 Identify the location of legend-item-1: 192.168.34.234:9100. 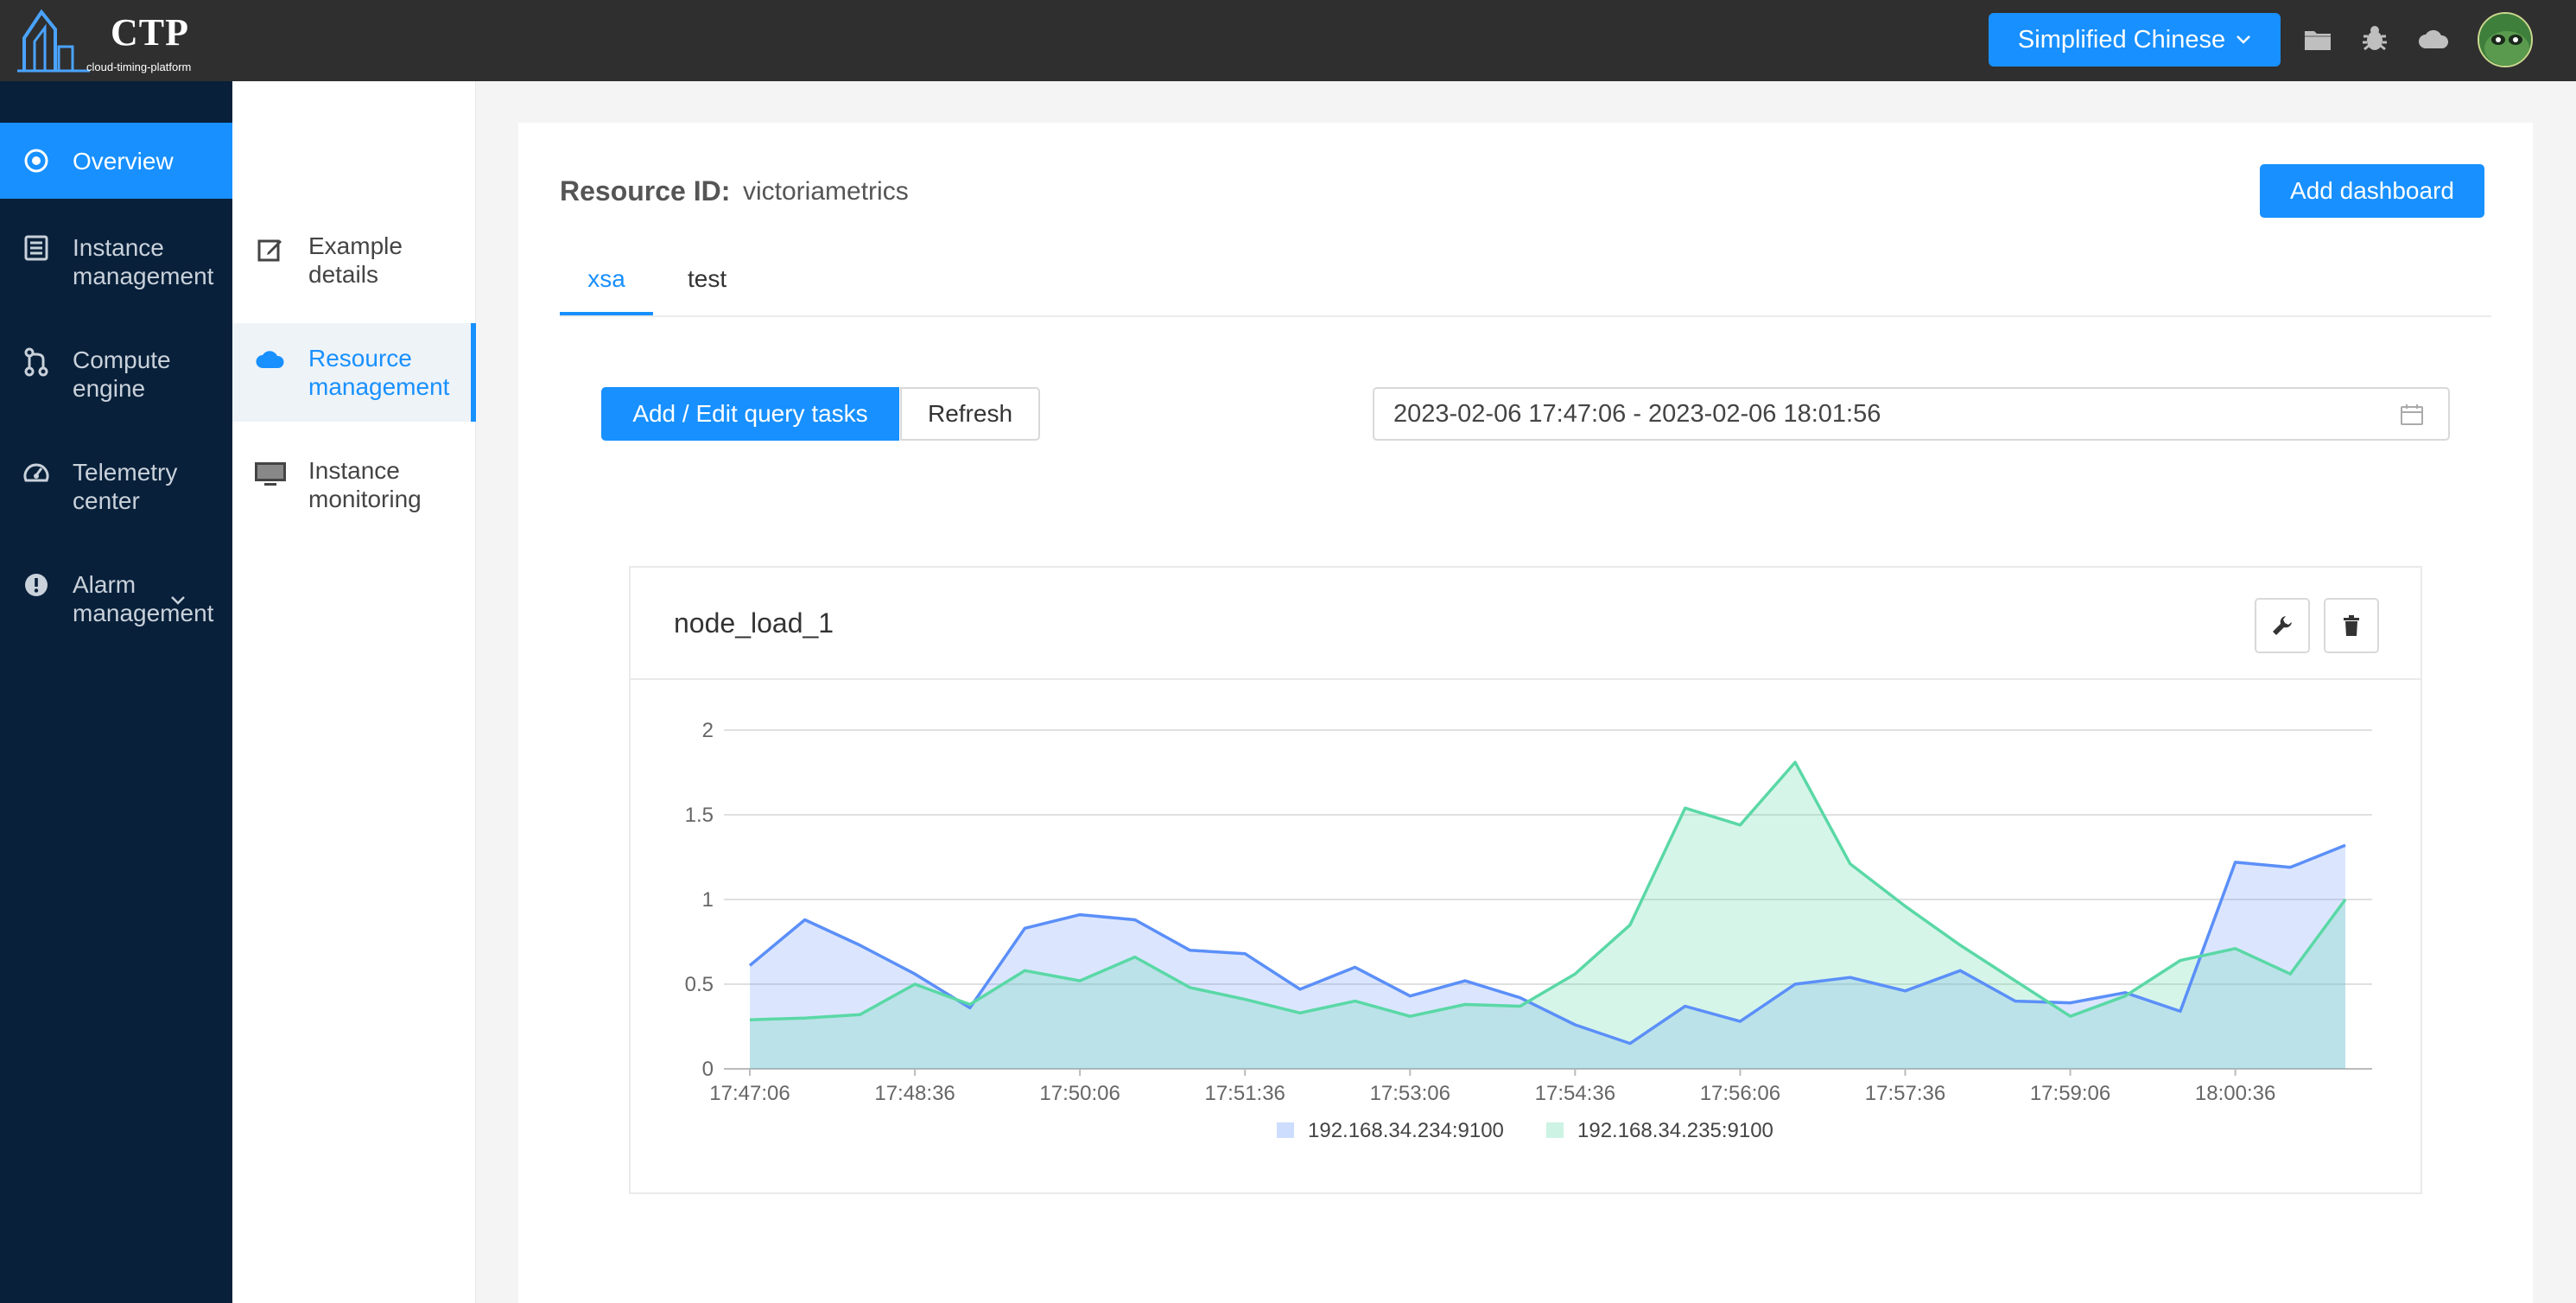
(1390, 1130).